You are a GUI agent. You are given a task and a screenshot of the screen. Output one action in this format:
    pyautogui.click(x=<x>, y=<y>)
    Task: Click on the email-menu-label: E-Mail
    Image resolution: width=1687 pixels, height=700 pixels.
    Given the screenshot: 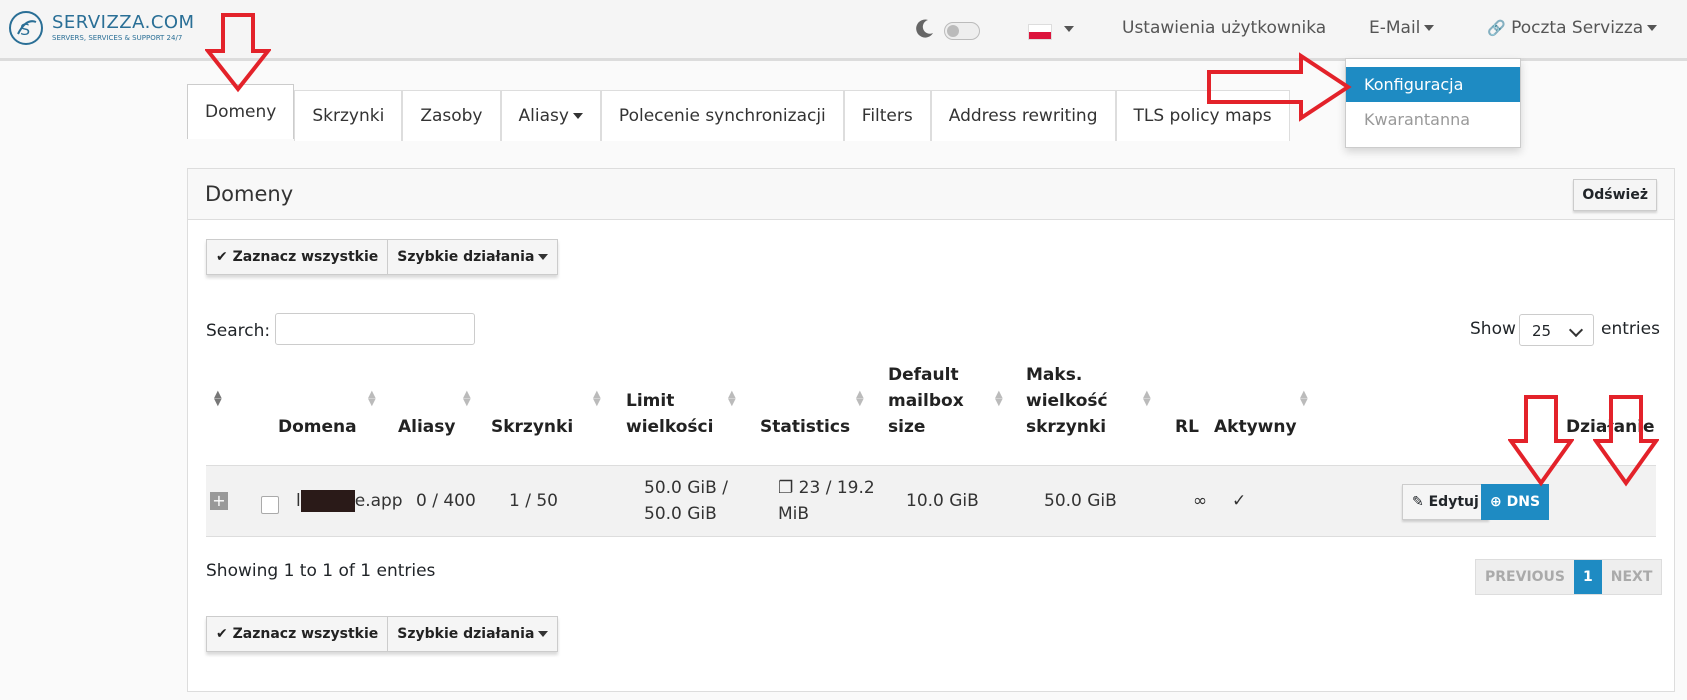 What is the action you would take?
    pyautogui.click(x=1395, y=28)
    